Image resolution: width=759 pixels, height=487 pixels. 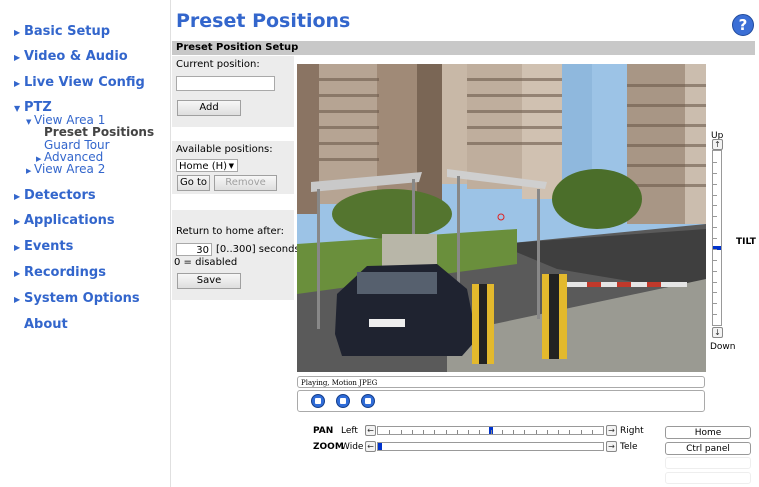 What do you see at coordinates (318, 401) in the screenshot?
I see `stop-icon` at bounding box center [318, 401].